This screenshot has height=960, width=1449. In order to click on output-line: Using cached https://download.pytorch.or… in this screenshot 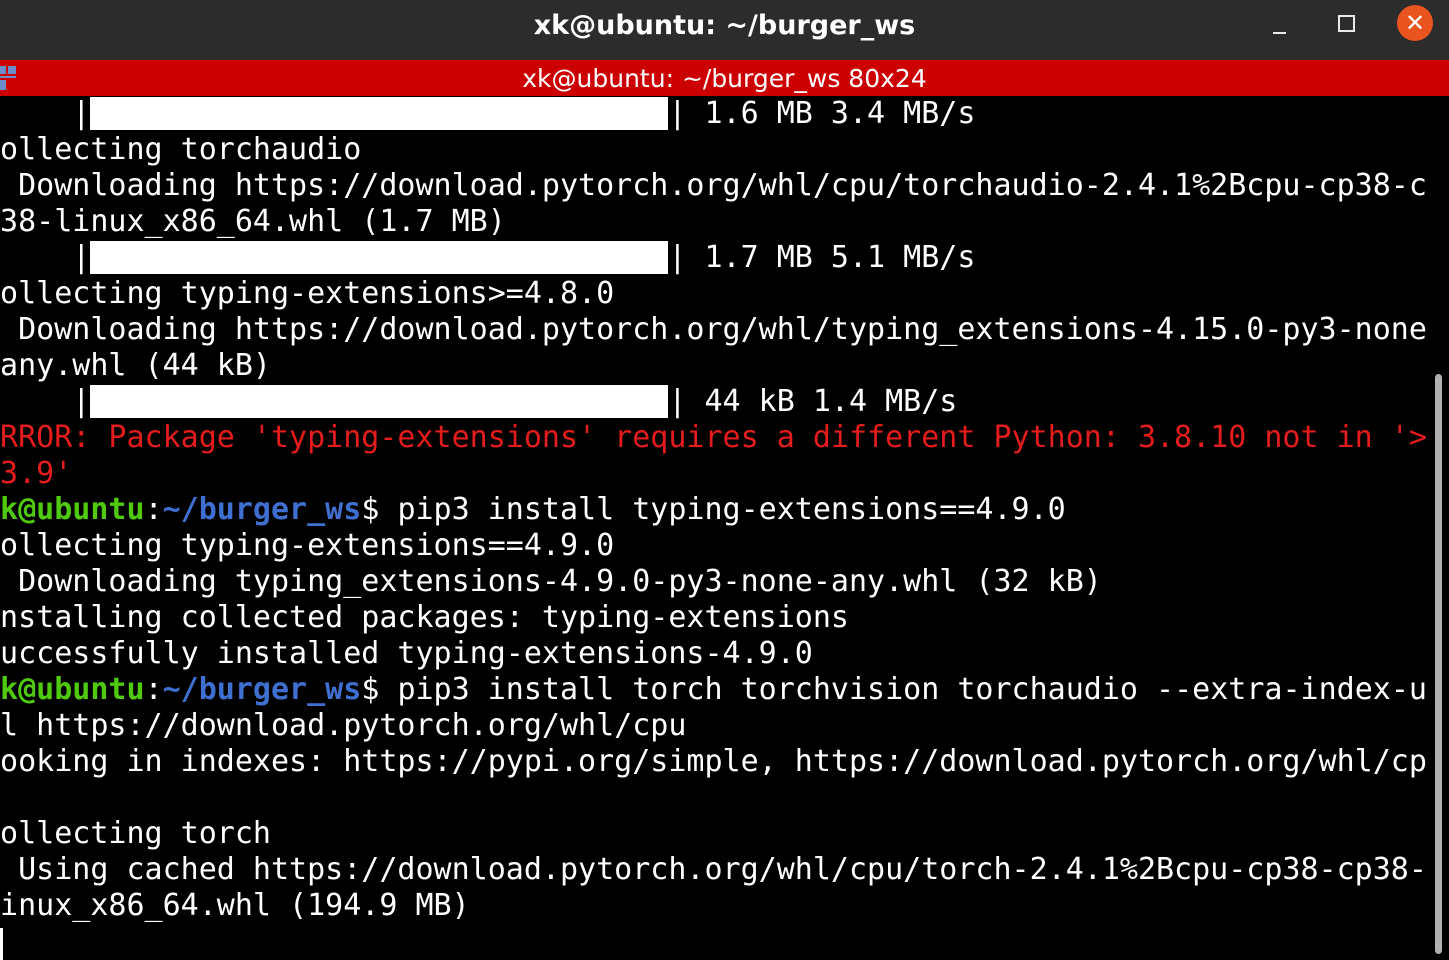, I will do `click(713, 870)`.